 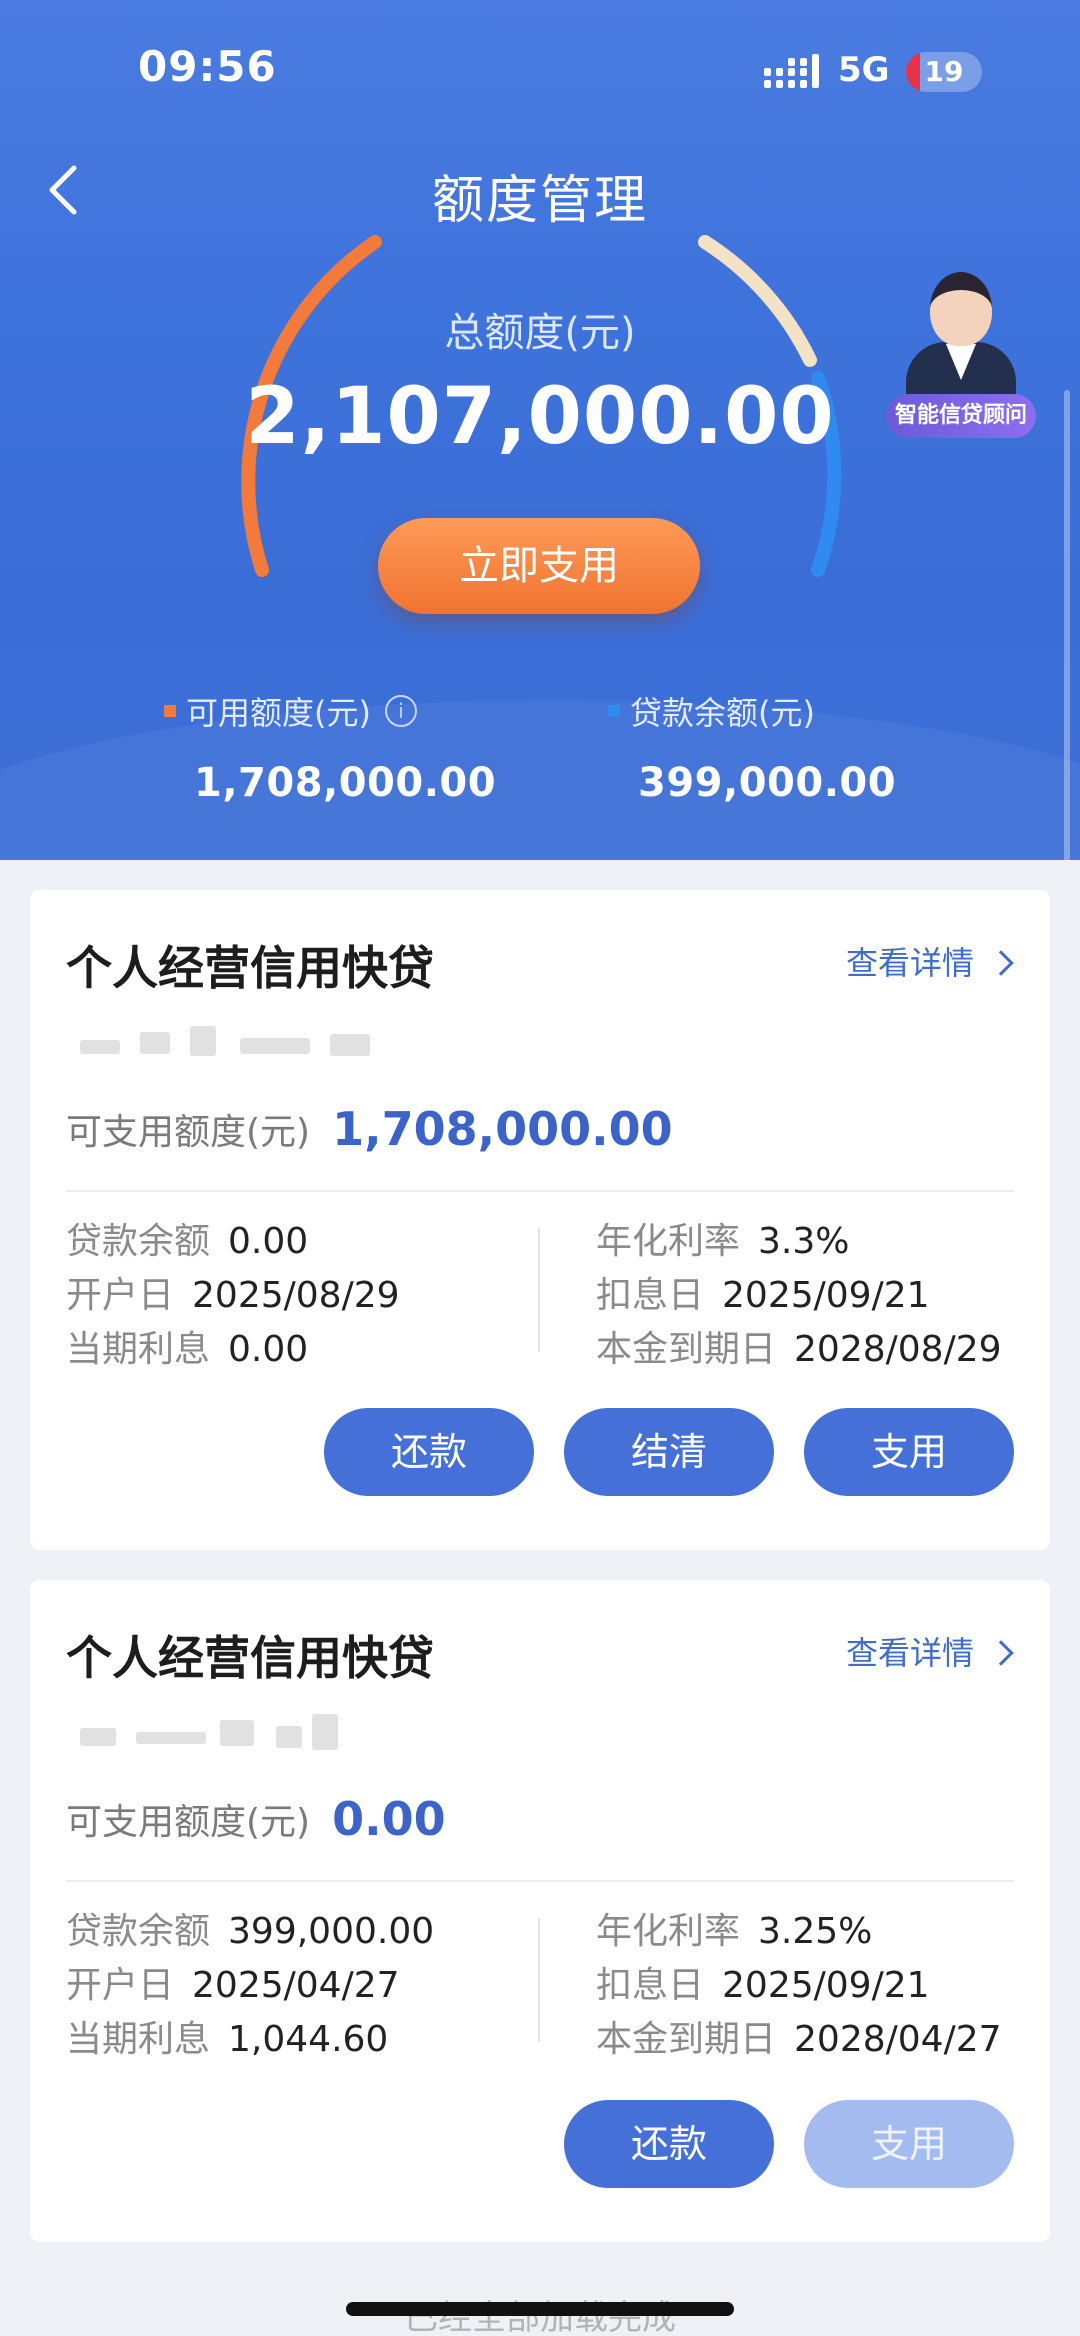 What do you see at coordinates (669, 1452) in the screenshot?
I see `settle-button: 结清` at bounding box center [669, 1452].